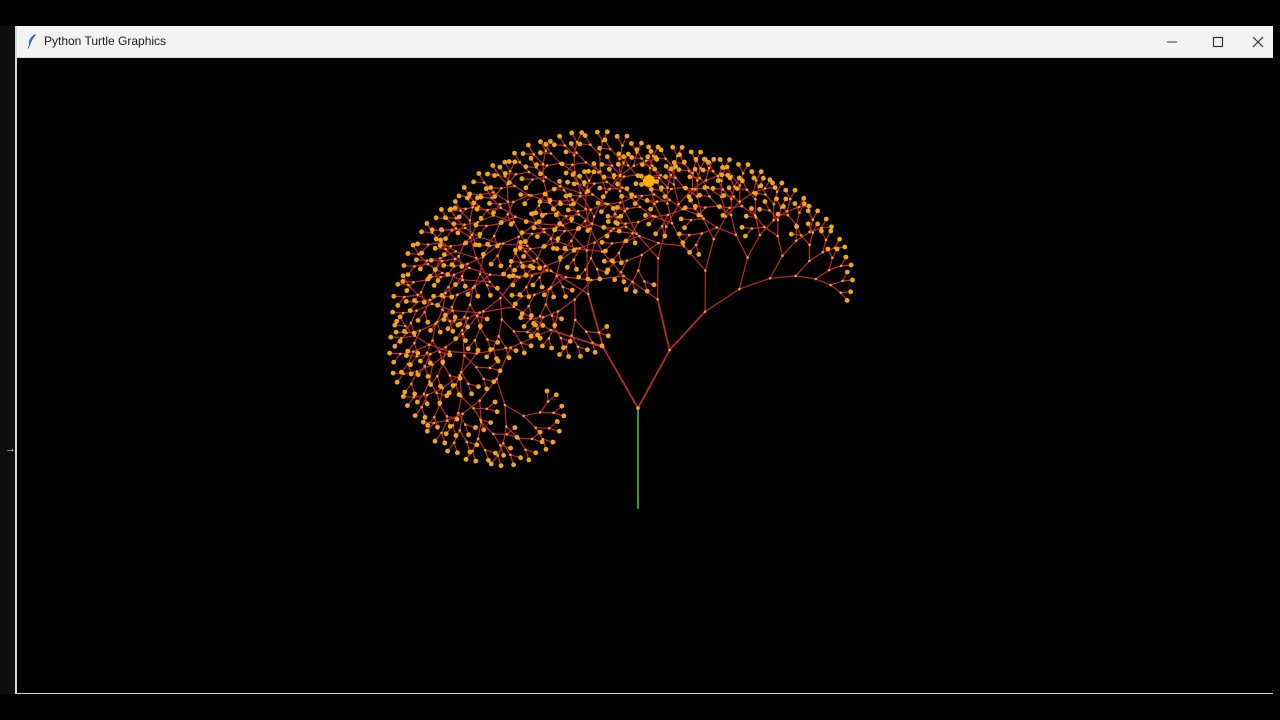 This screenshot has width=1280, height=720. I want to click on minimize-button, so click(1172, 41).